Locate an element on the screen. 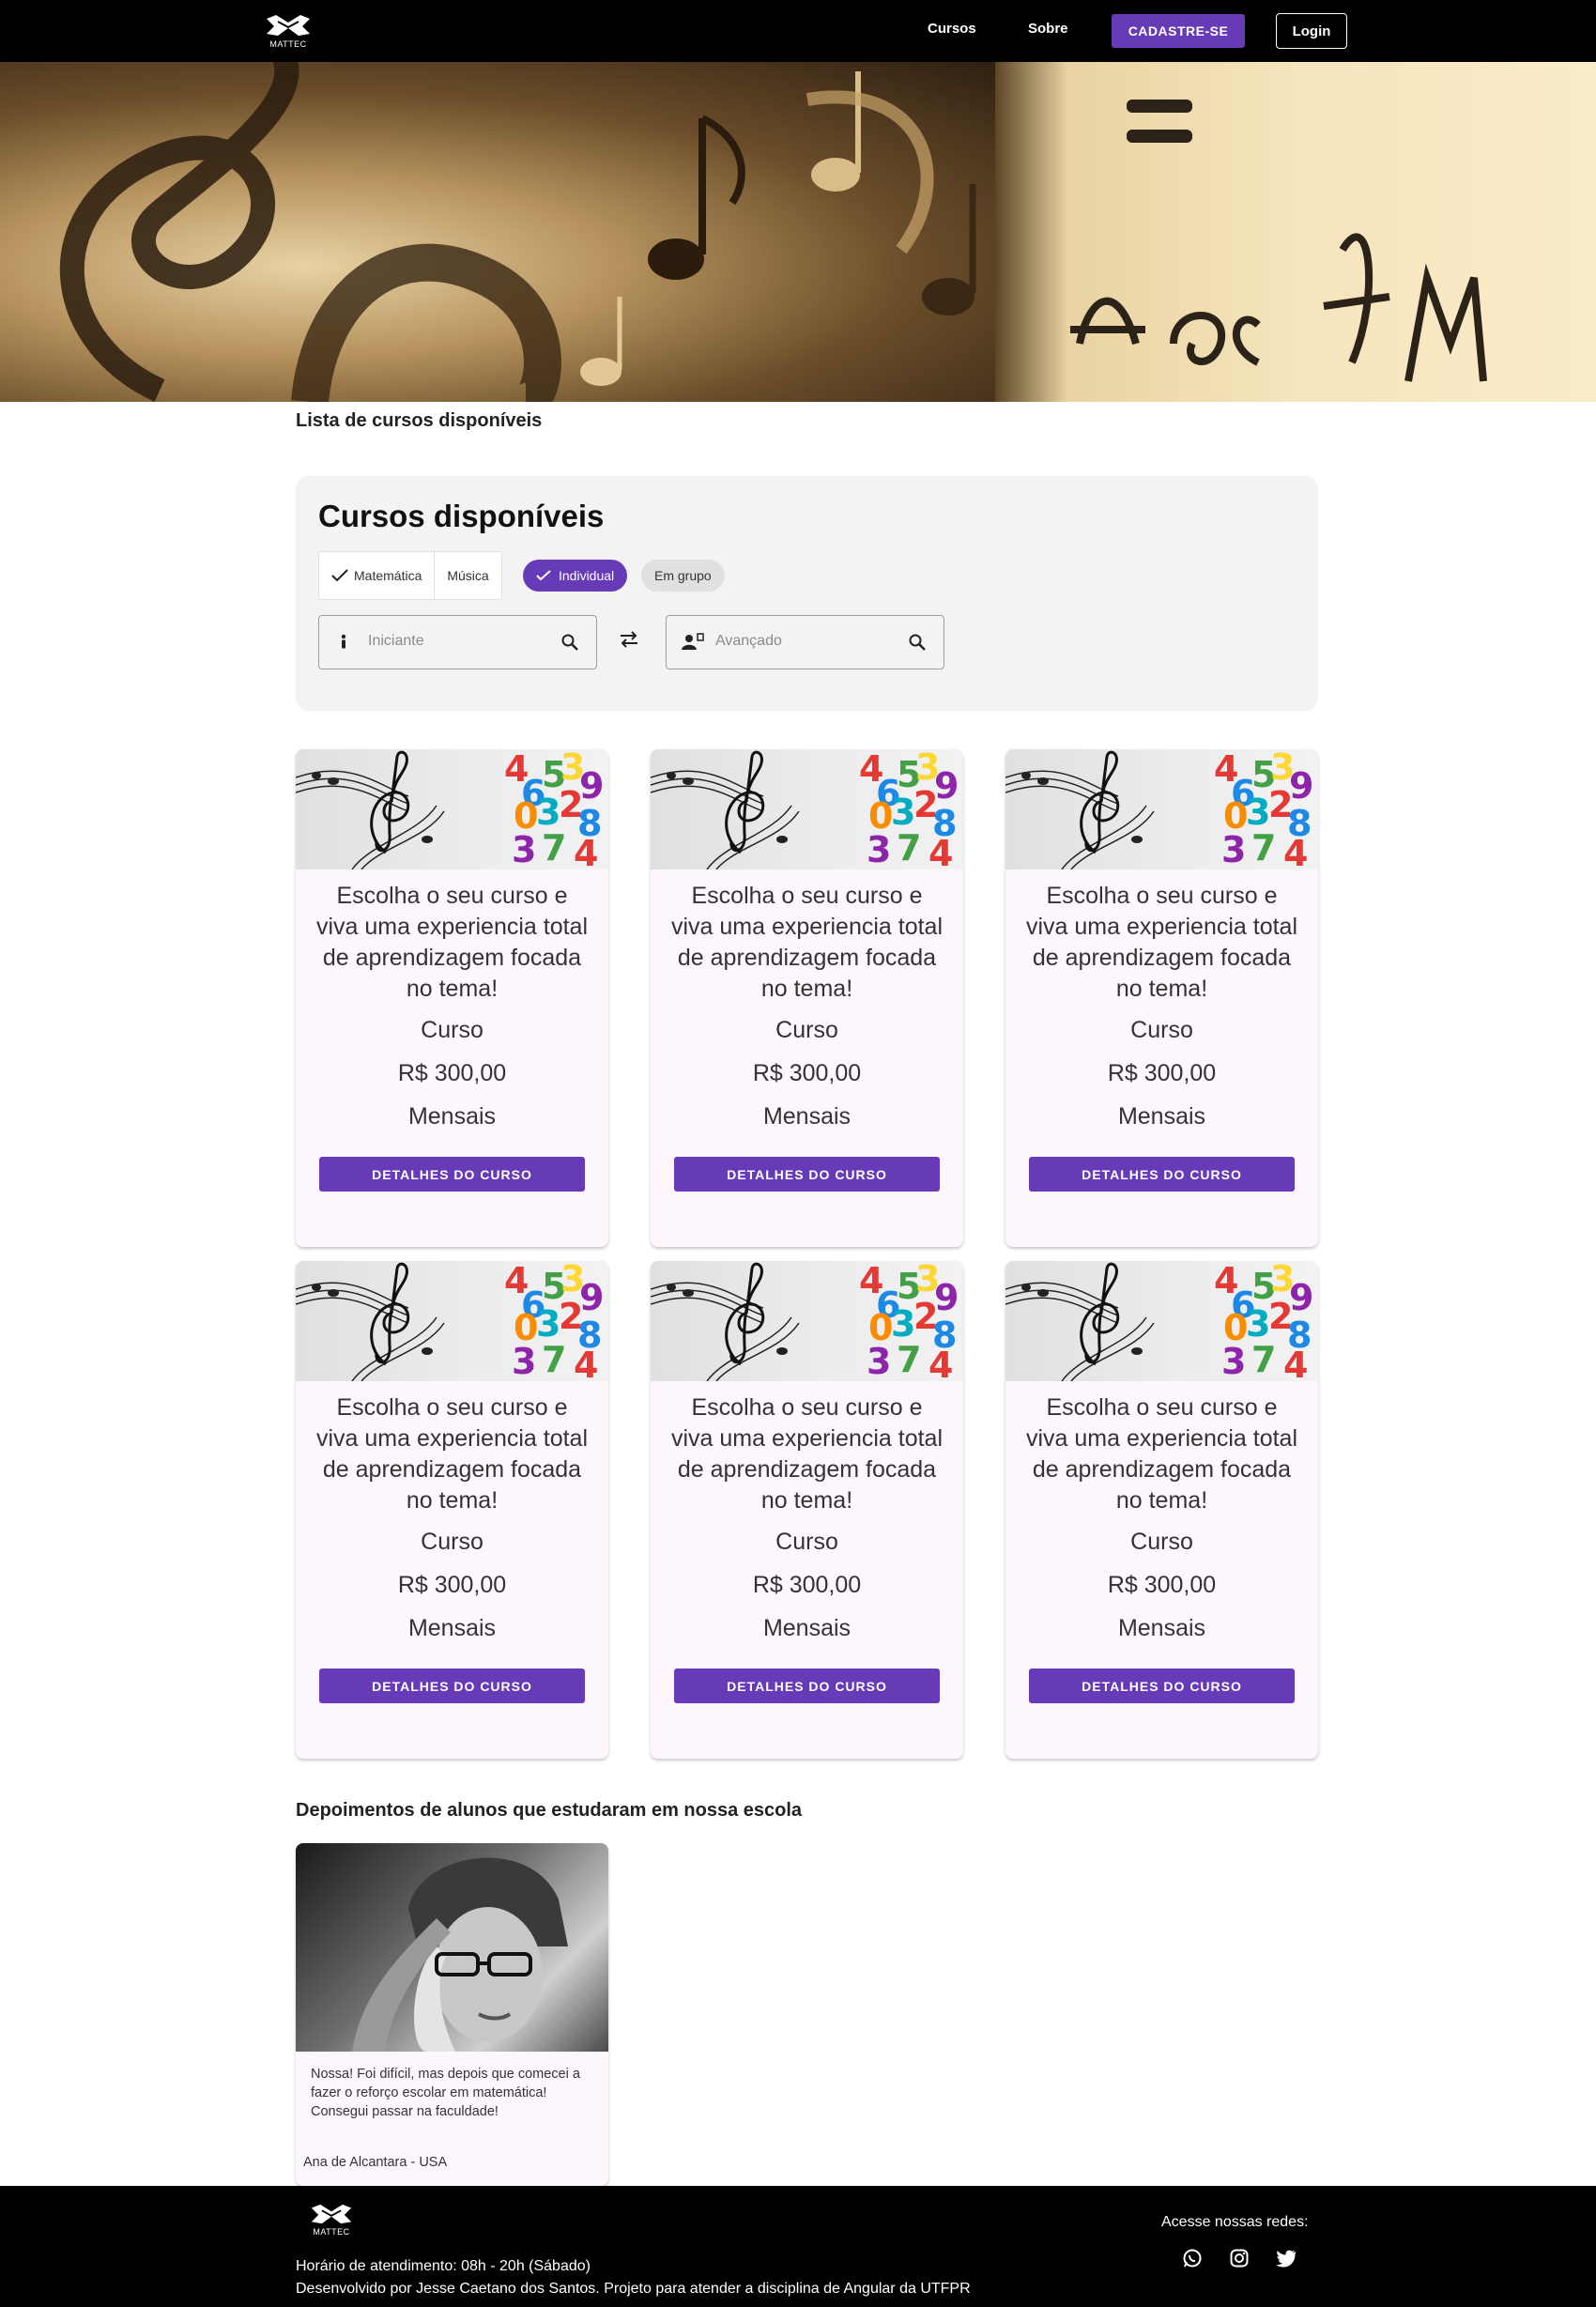 The height and width of the screenshot is (2307, 1596). social-icons is located at coordinates (1239, 2257).